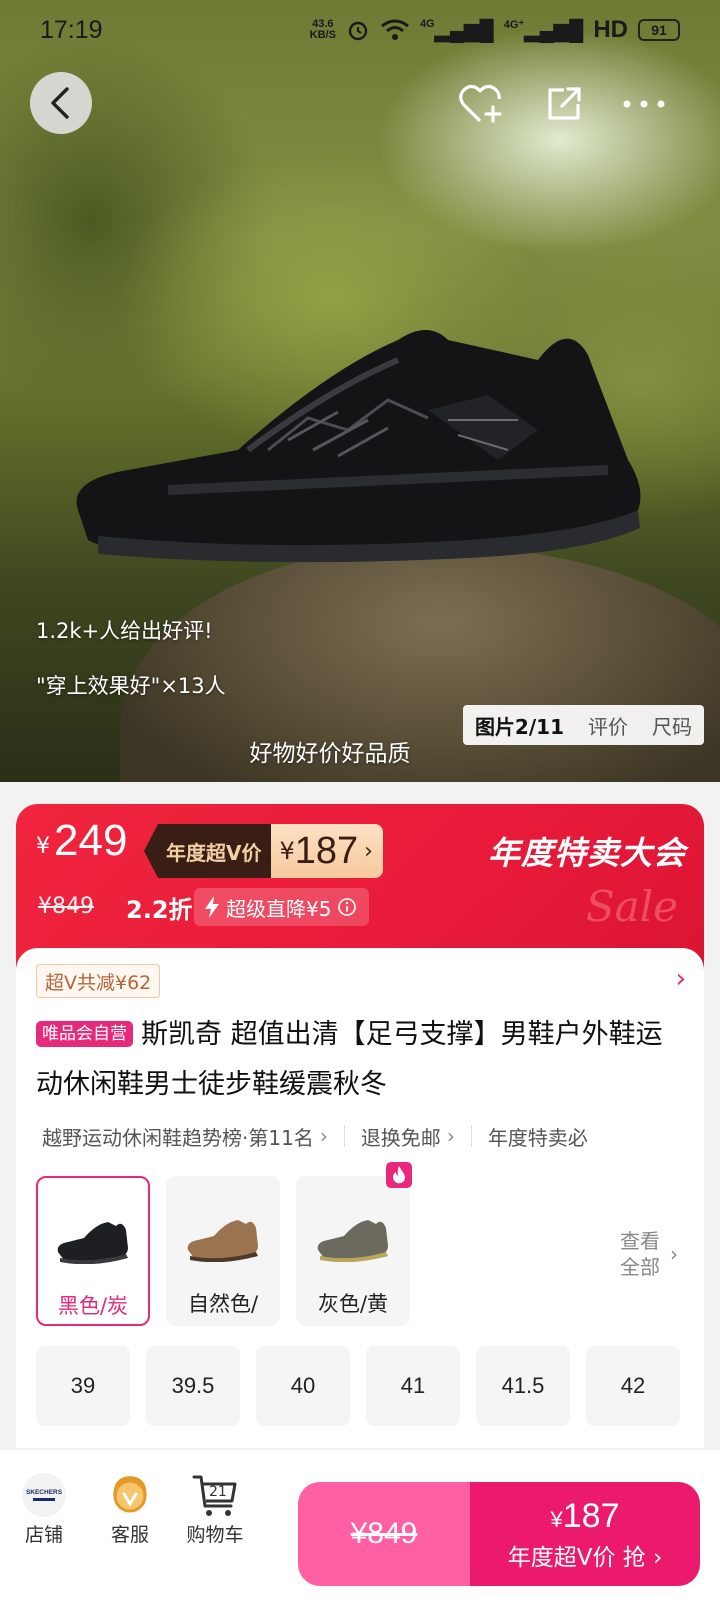 The image size is (720, 1600). Describe the element at coordinates (649, 1254) in the screenshot. I see `view-all-colors: 查看全部 ›` at that location.